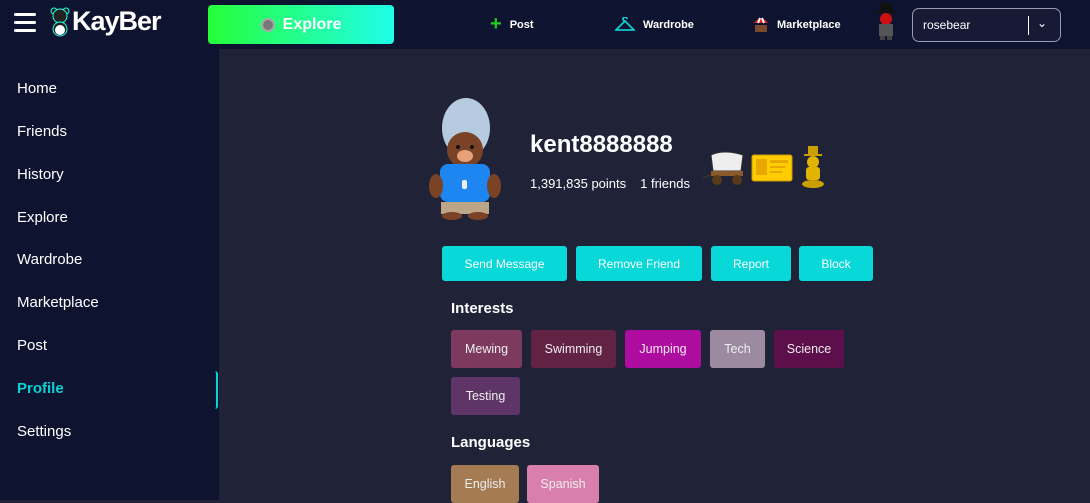 This screenshot has width=1090, height=503. I want to click on select-separator, so click(1028, 25).